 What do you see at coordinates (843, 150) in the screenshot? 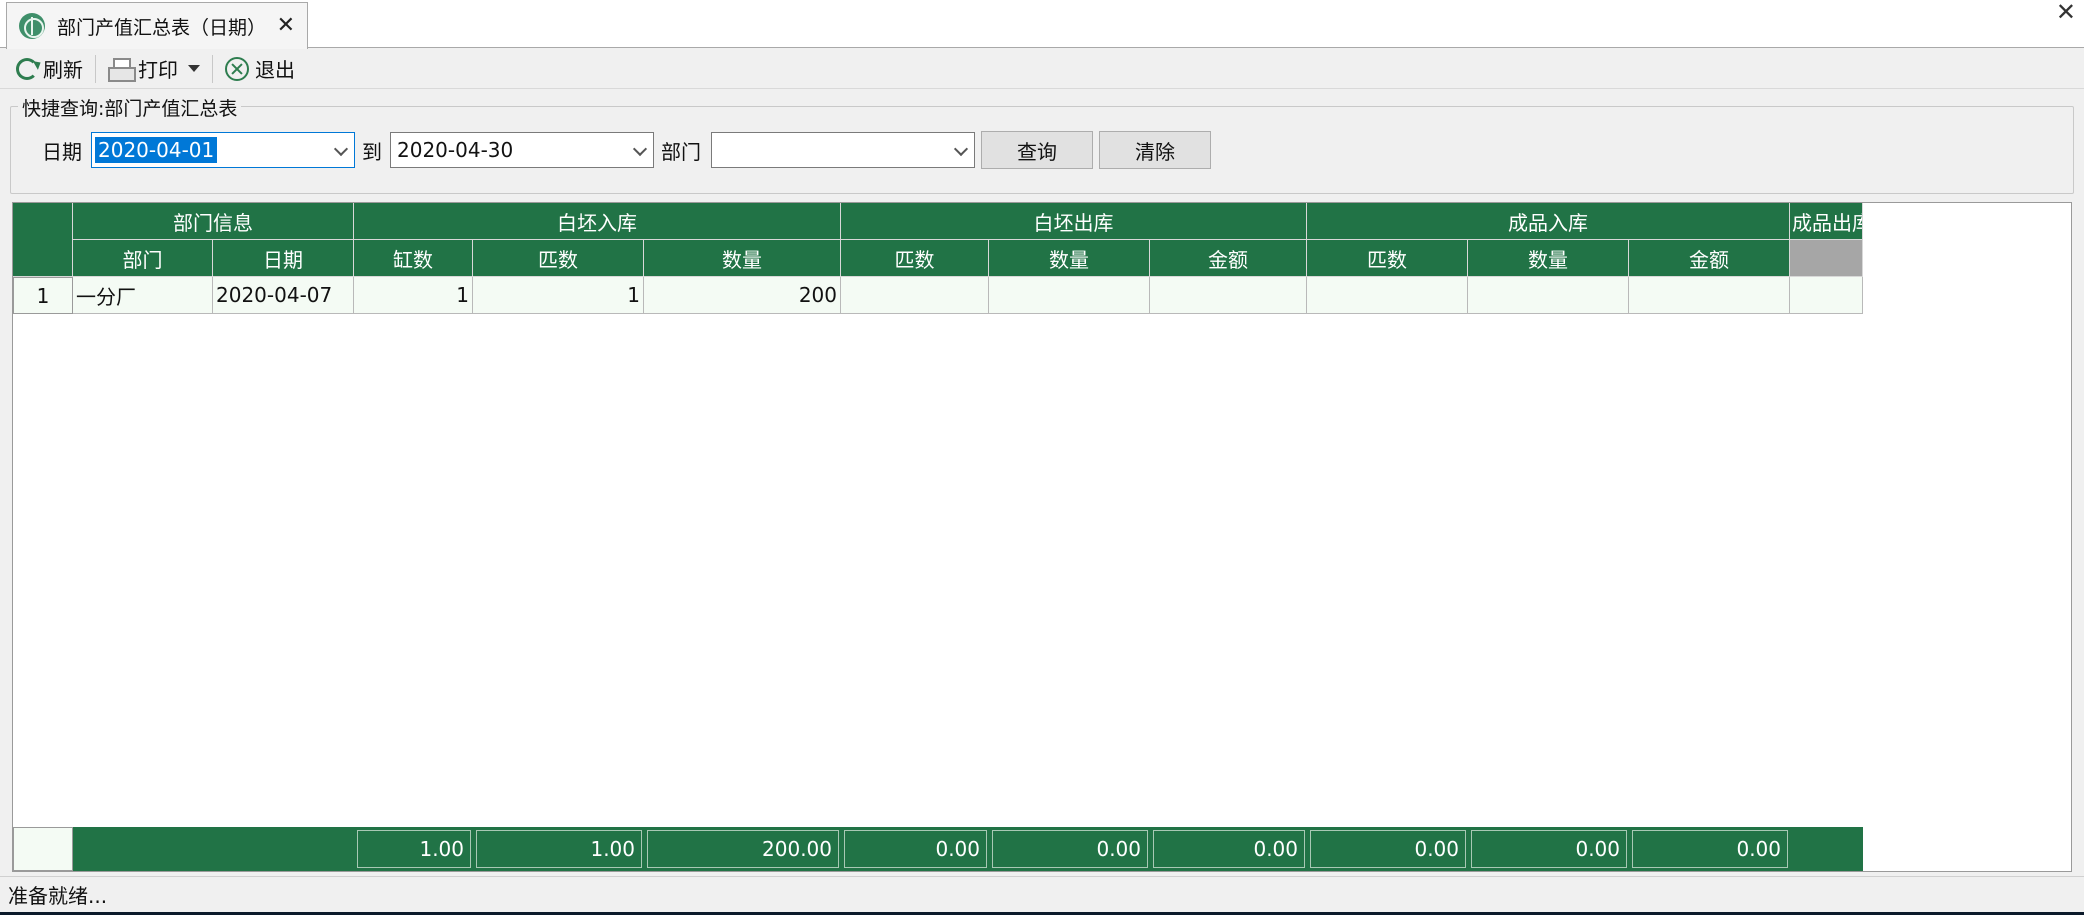
I see `dept-combo` at bounding box center [843, 150].